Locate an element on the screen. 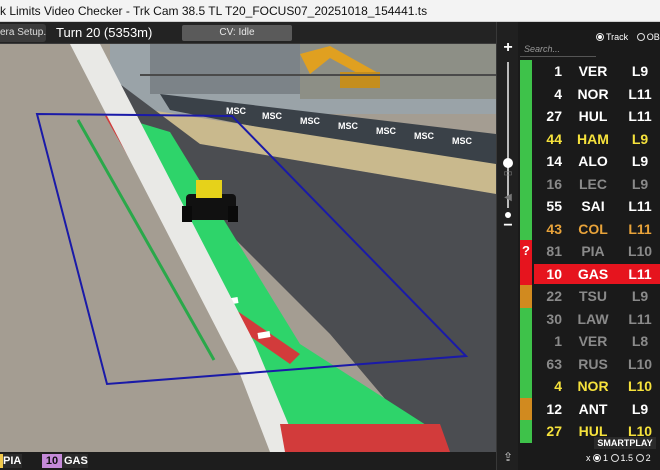 The image size is (660, 470). driver-row: 1 VER L9 is located at coordinates (590, 71).